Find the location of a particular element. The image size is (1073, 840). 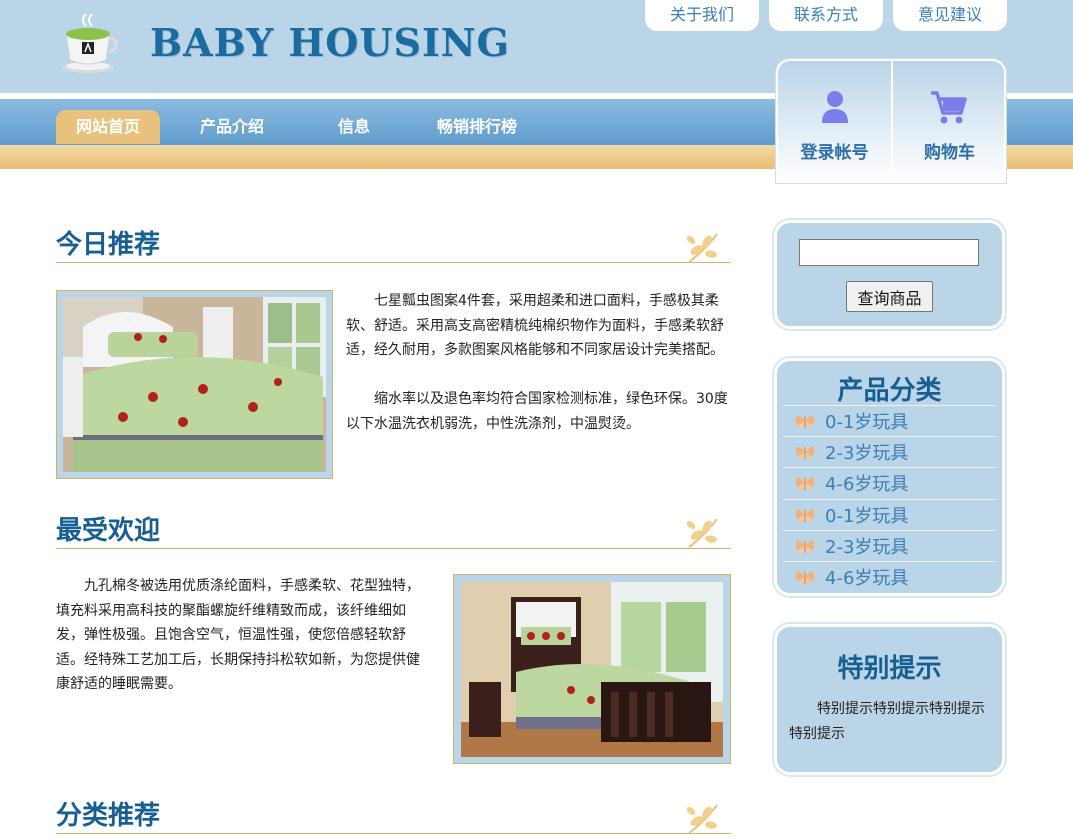

product-image-toddler-bed is located at coordinates (592, 669).